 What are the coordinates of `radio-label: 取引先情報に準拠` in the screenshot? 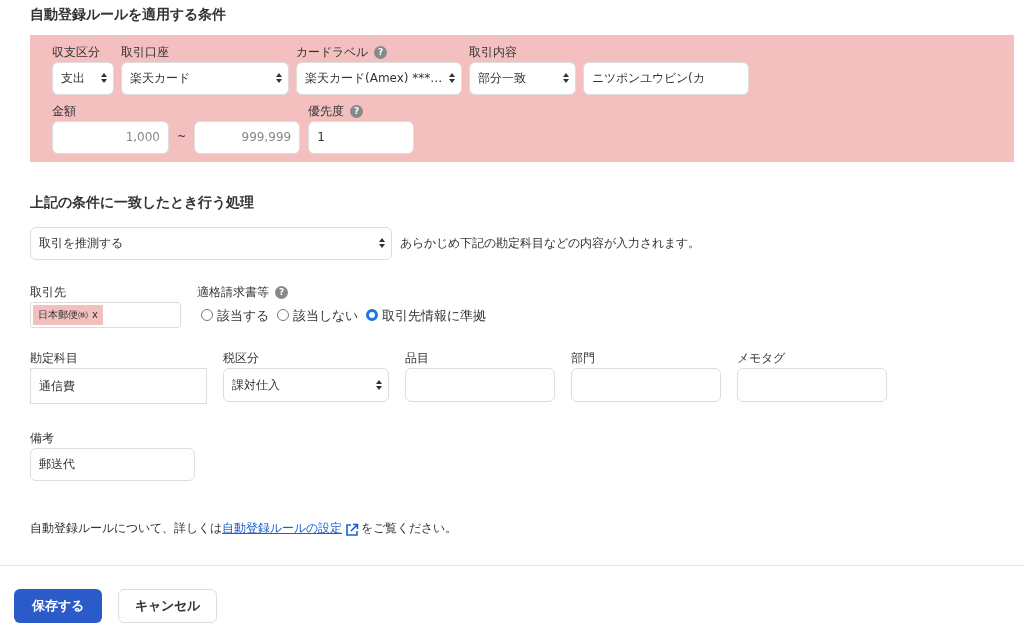 It's located at (434, 315).